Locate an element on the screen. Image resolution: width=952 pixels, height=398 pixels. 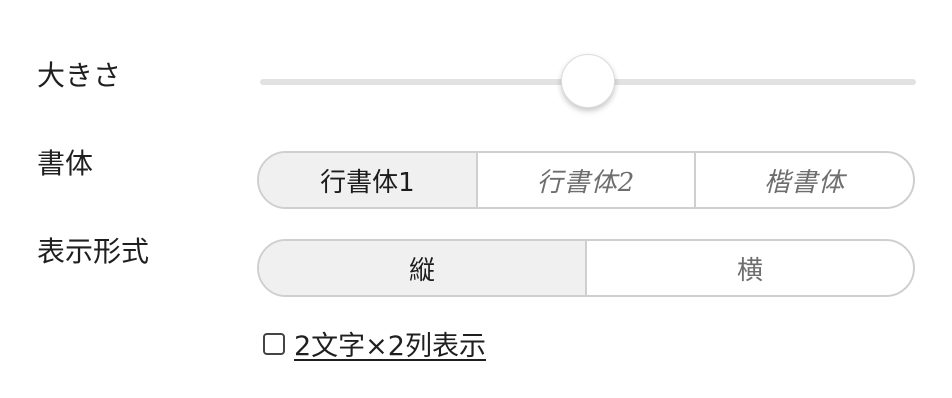
font-selector: 行書体1 行書体2 楷書体 is located at coordinates (586, 180).